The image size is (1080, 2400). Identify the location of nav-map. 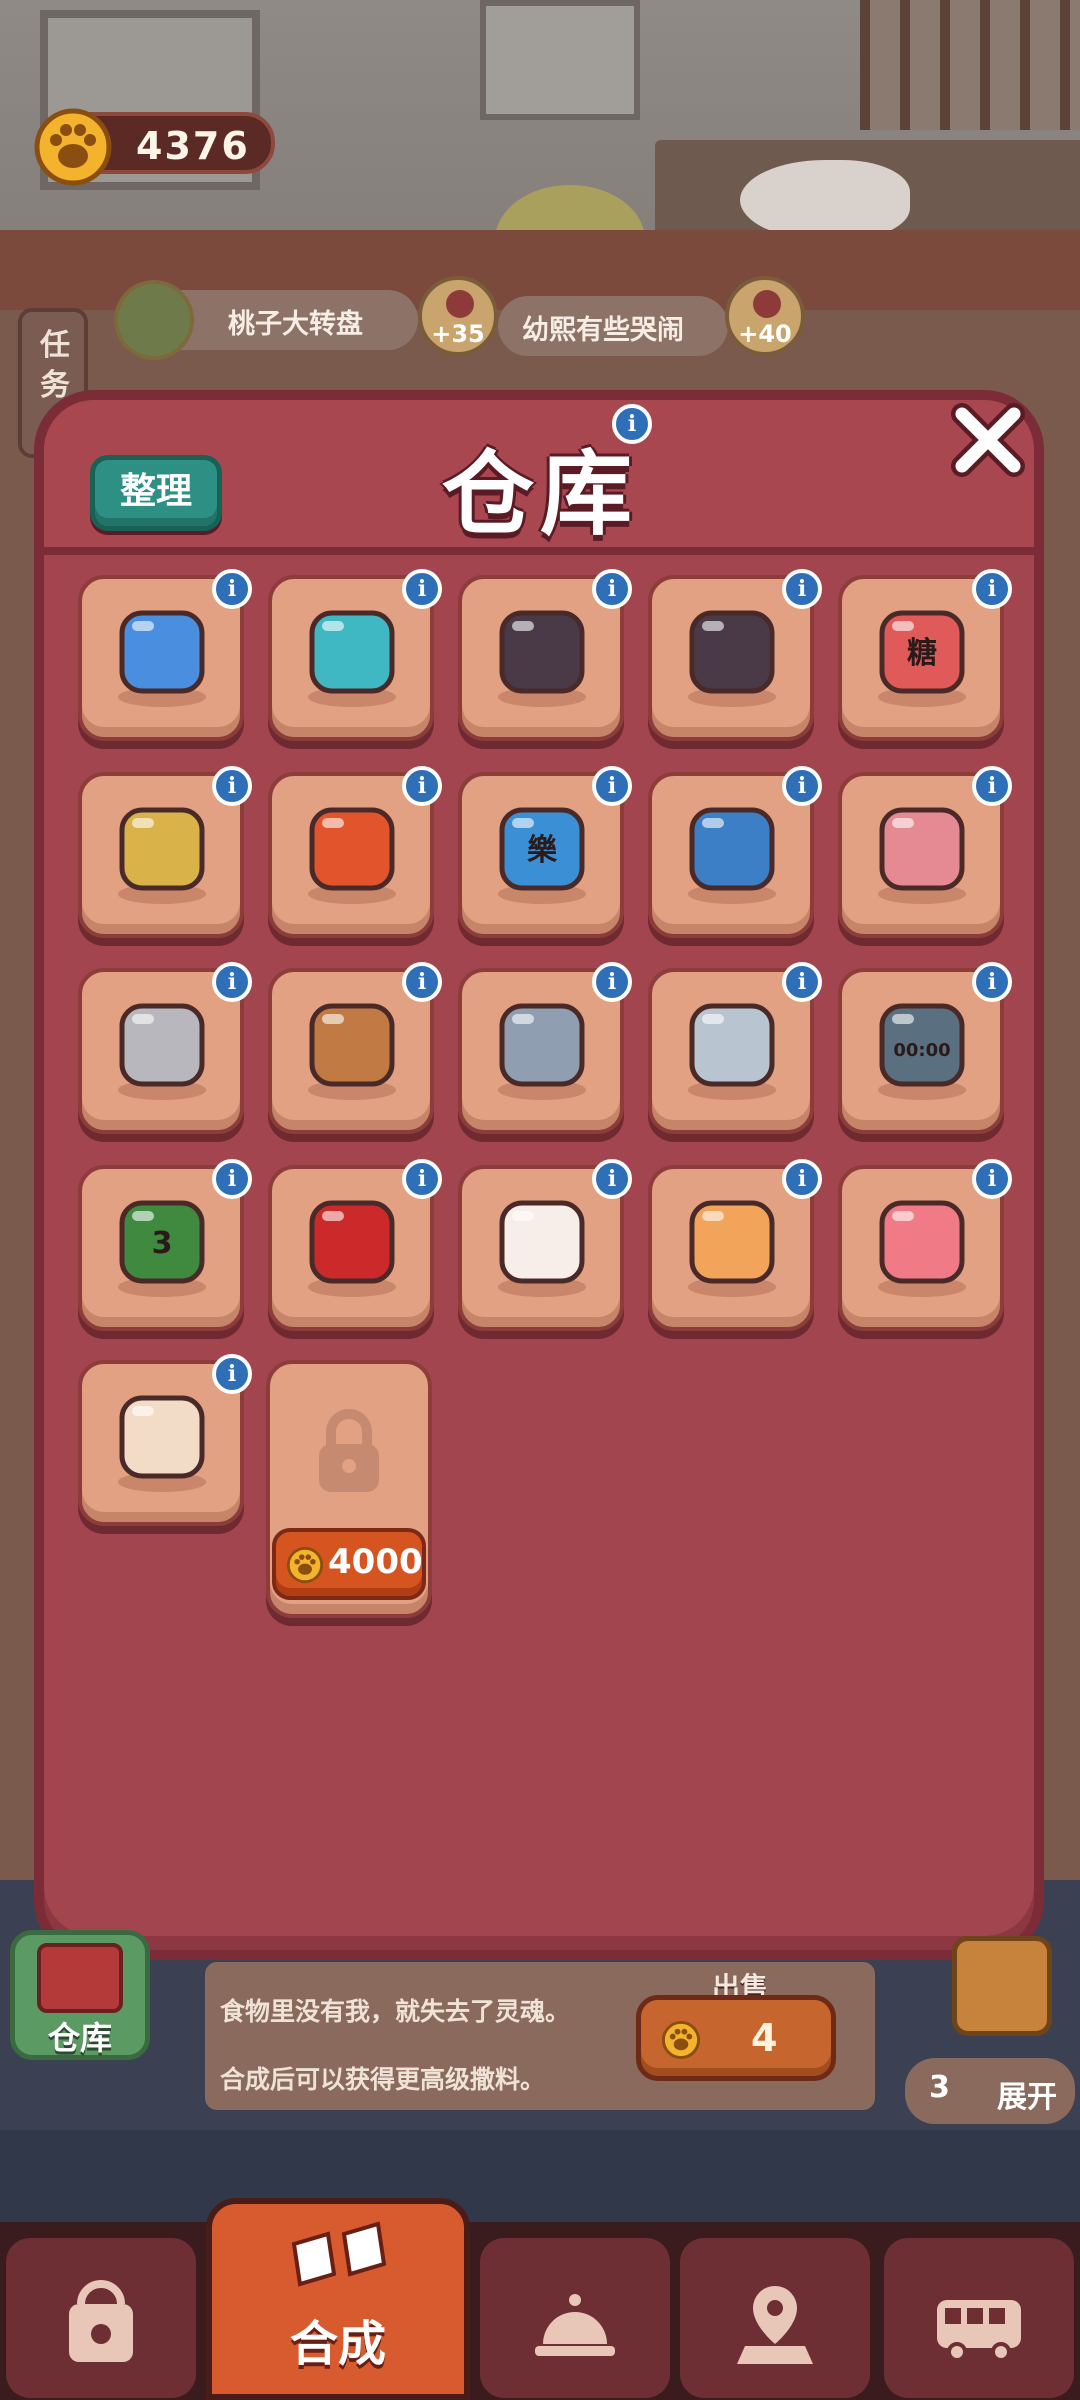
(775, 2318).